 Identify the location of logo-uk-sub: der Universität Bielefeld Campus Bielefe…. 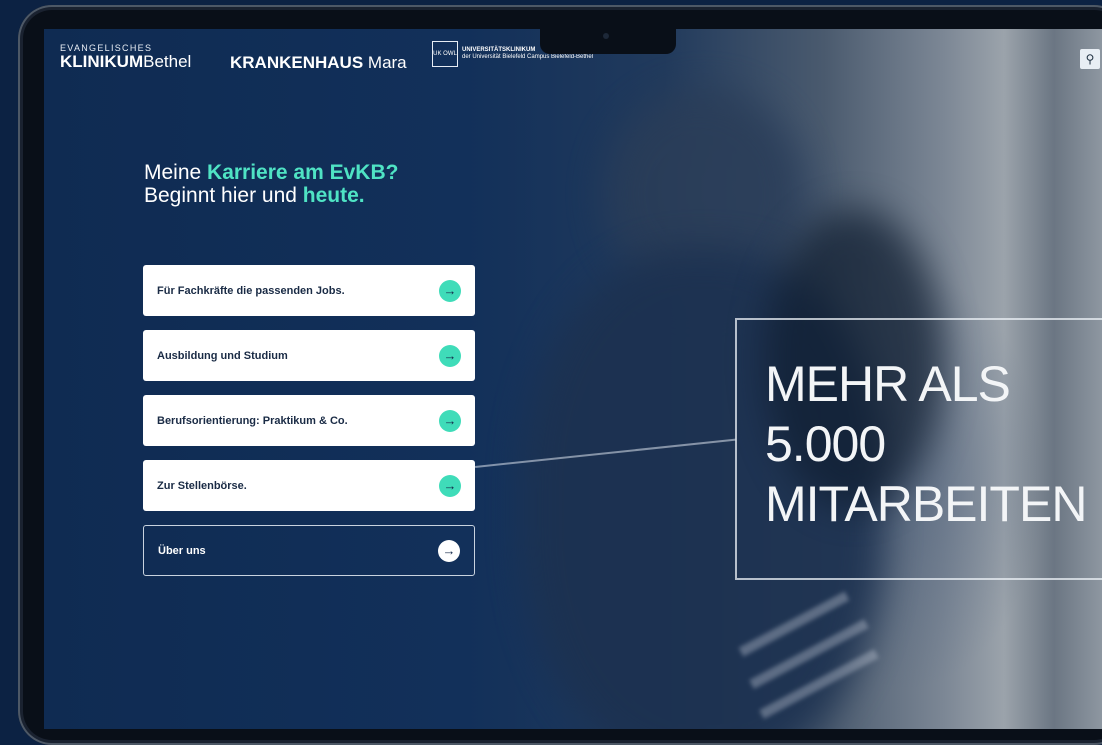
(528, 57).